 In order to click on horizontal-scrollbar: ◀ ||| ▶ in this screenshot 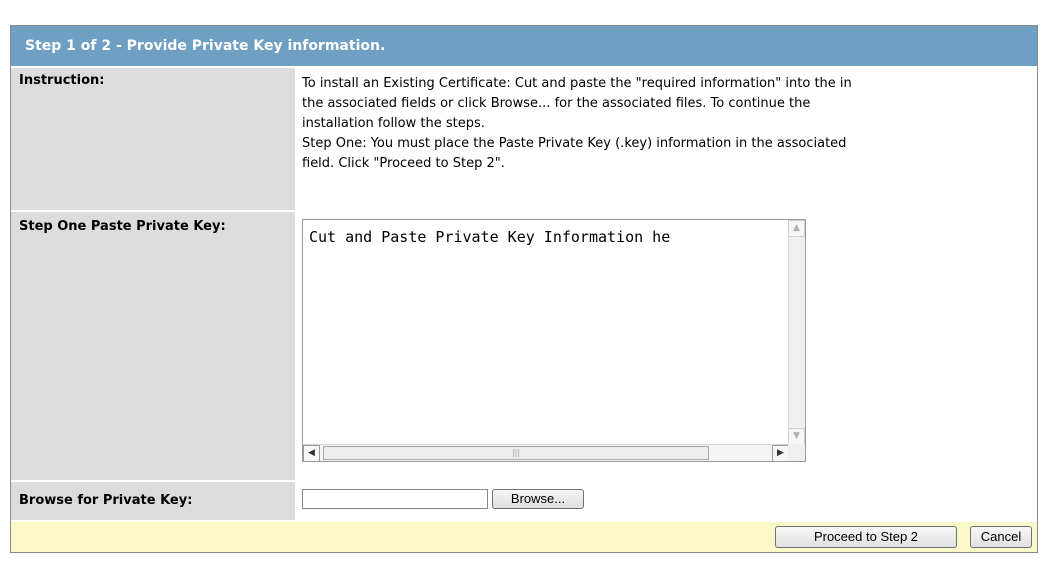, I will do `click(546, 453)`.